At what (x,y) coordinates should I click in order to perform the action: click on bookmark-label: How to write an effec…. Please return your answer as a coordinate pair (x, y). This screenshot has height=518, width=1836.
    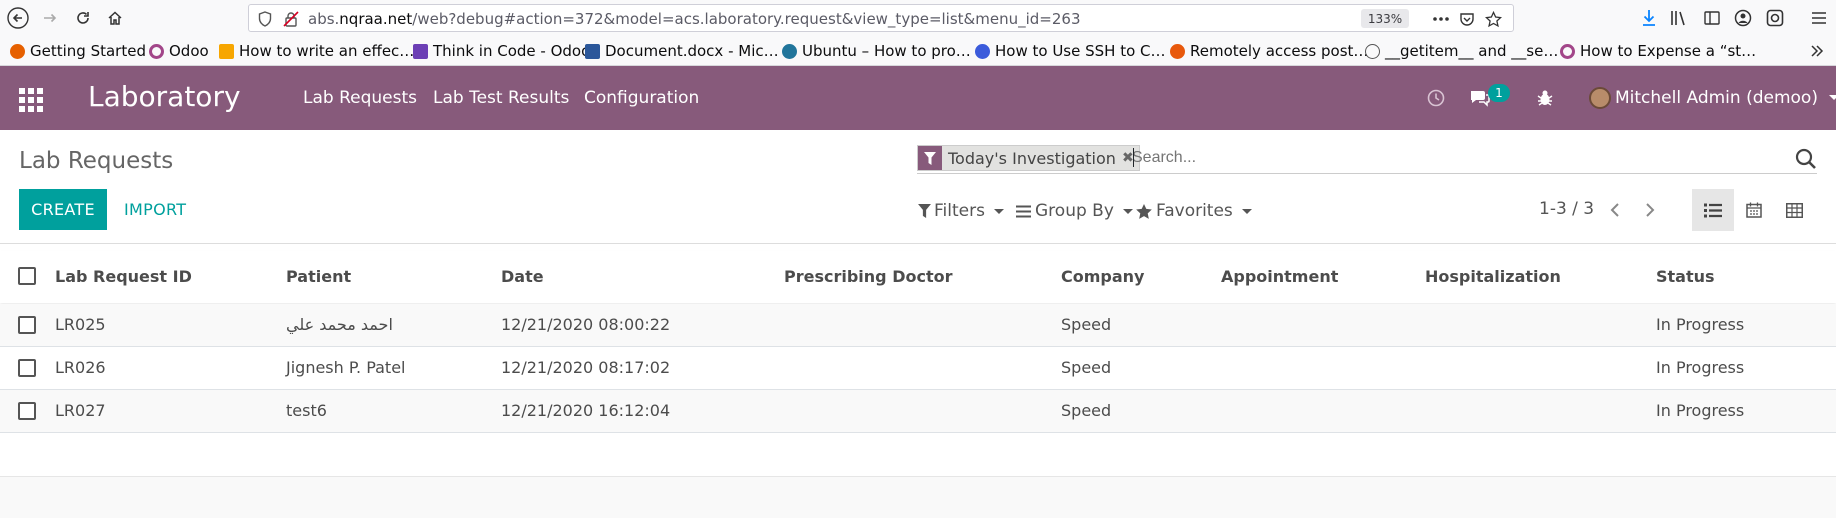
    Looking at the image, I should click on (327, 51).